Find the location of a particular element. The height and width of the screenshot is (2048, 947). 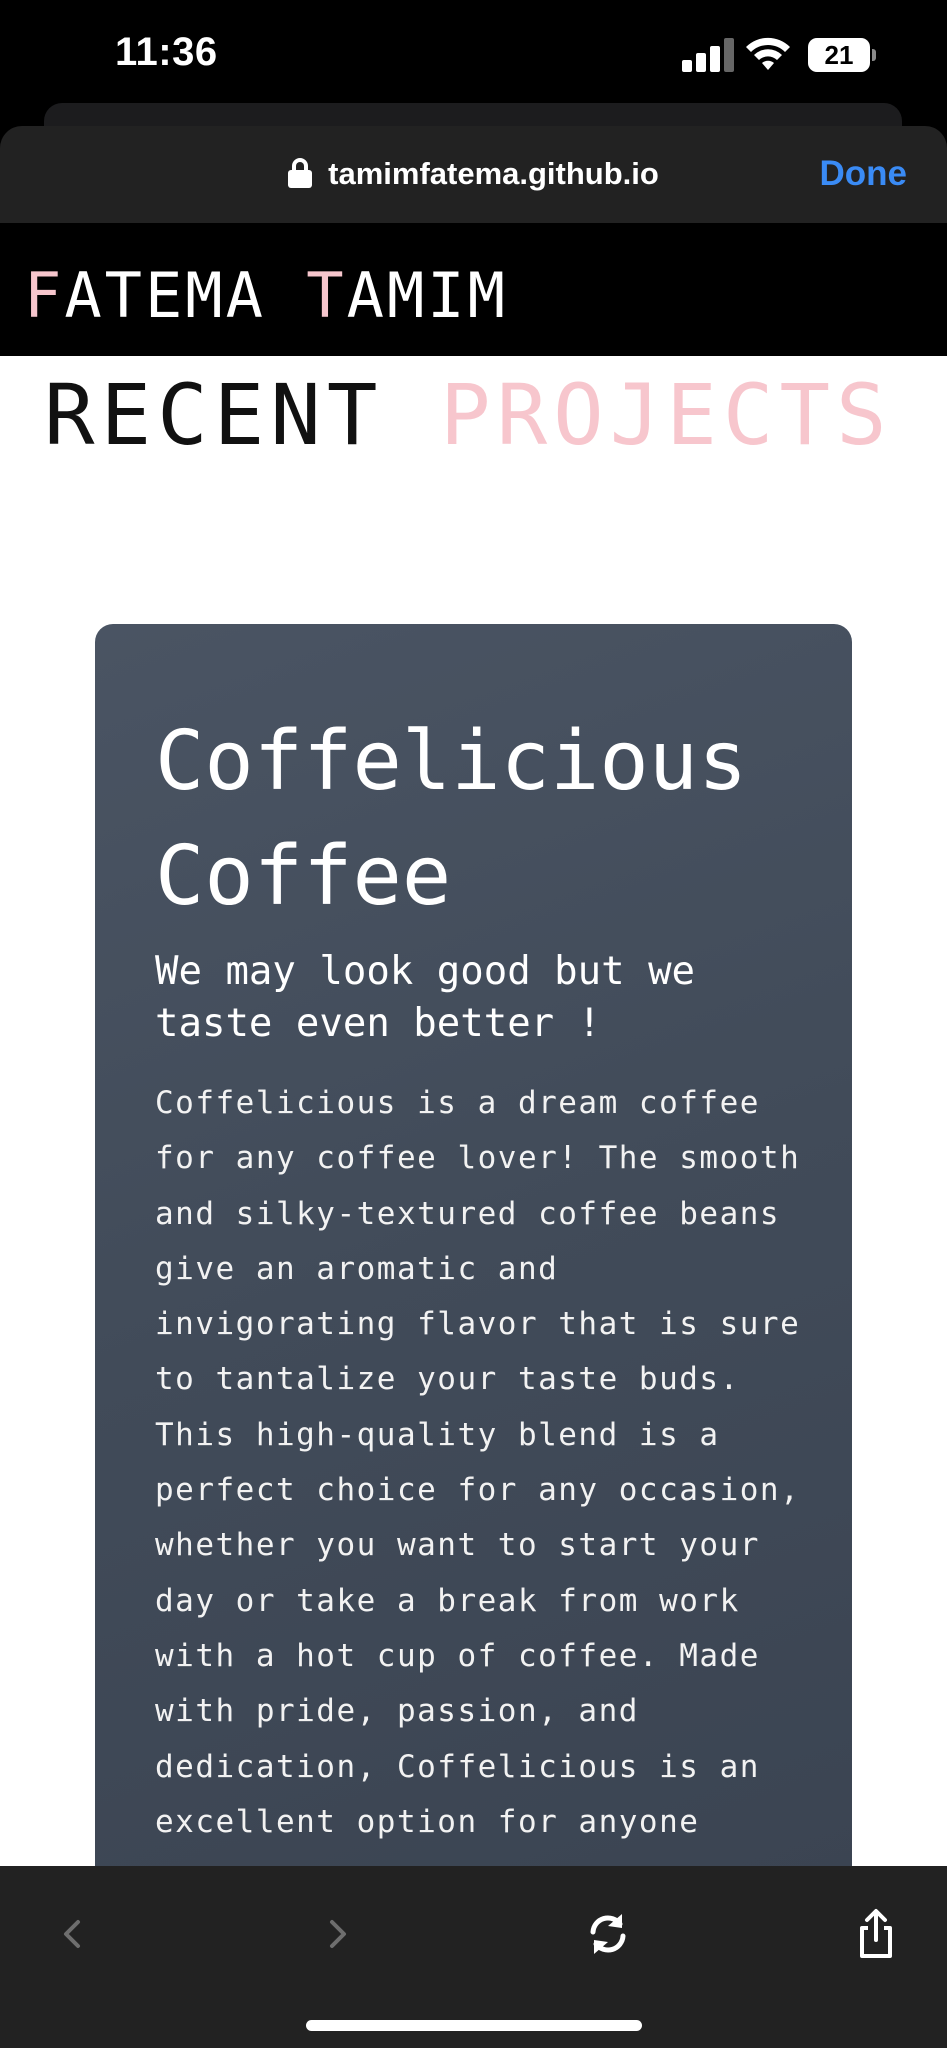

section-title-word1: RECENT is located at coordinates (214, 415).